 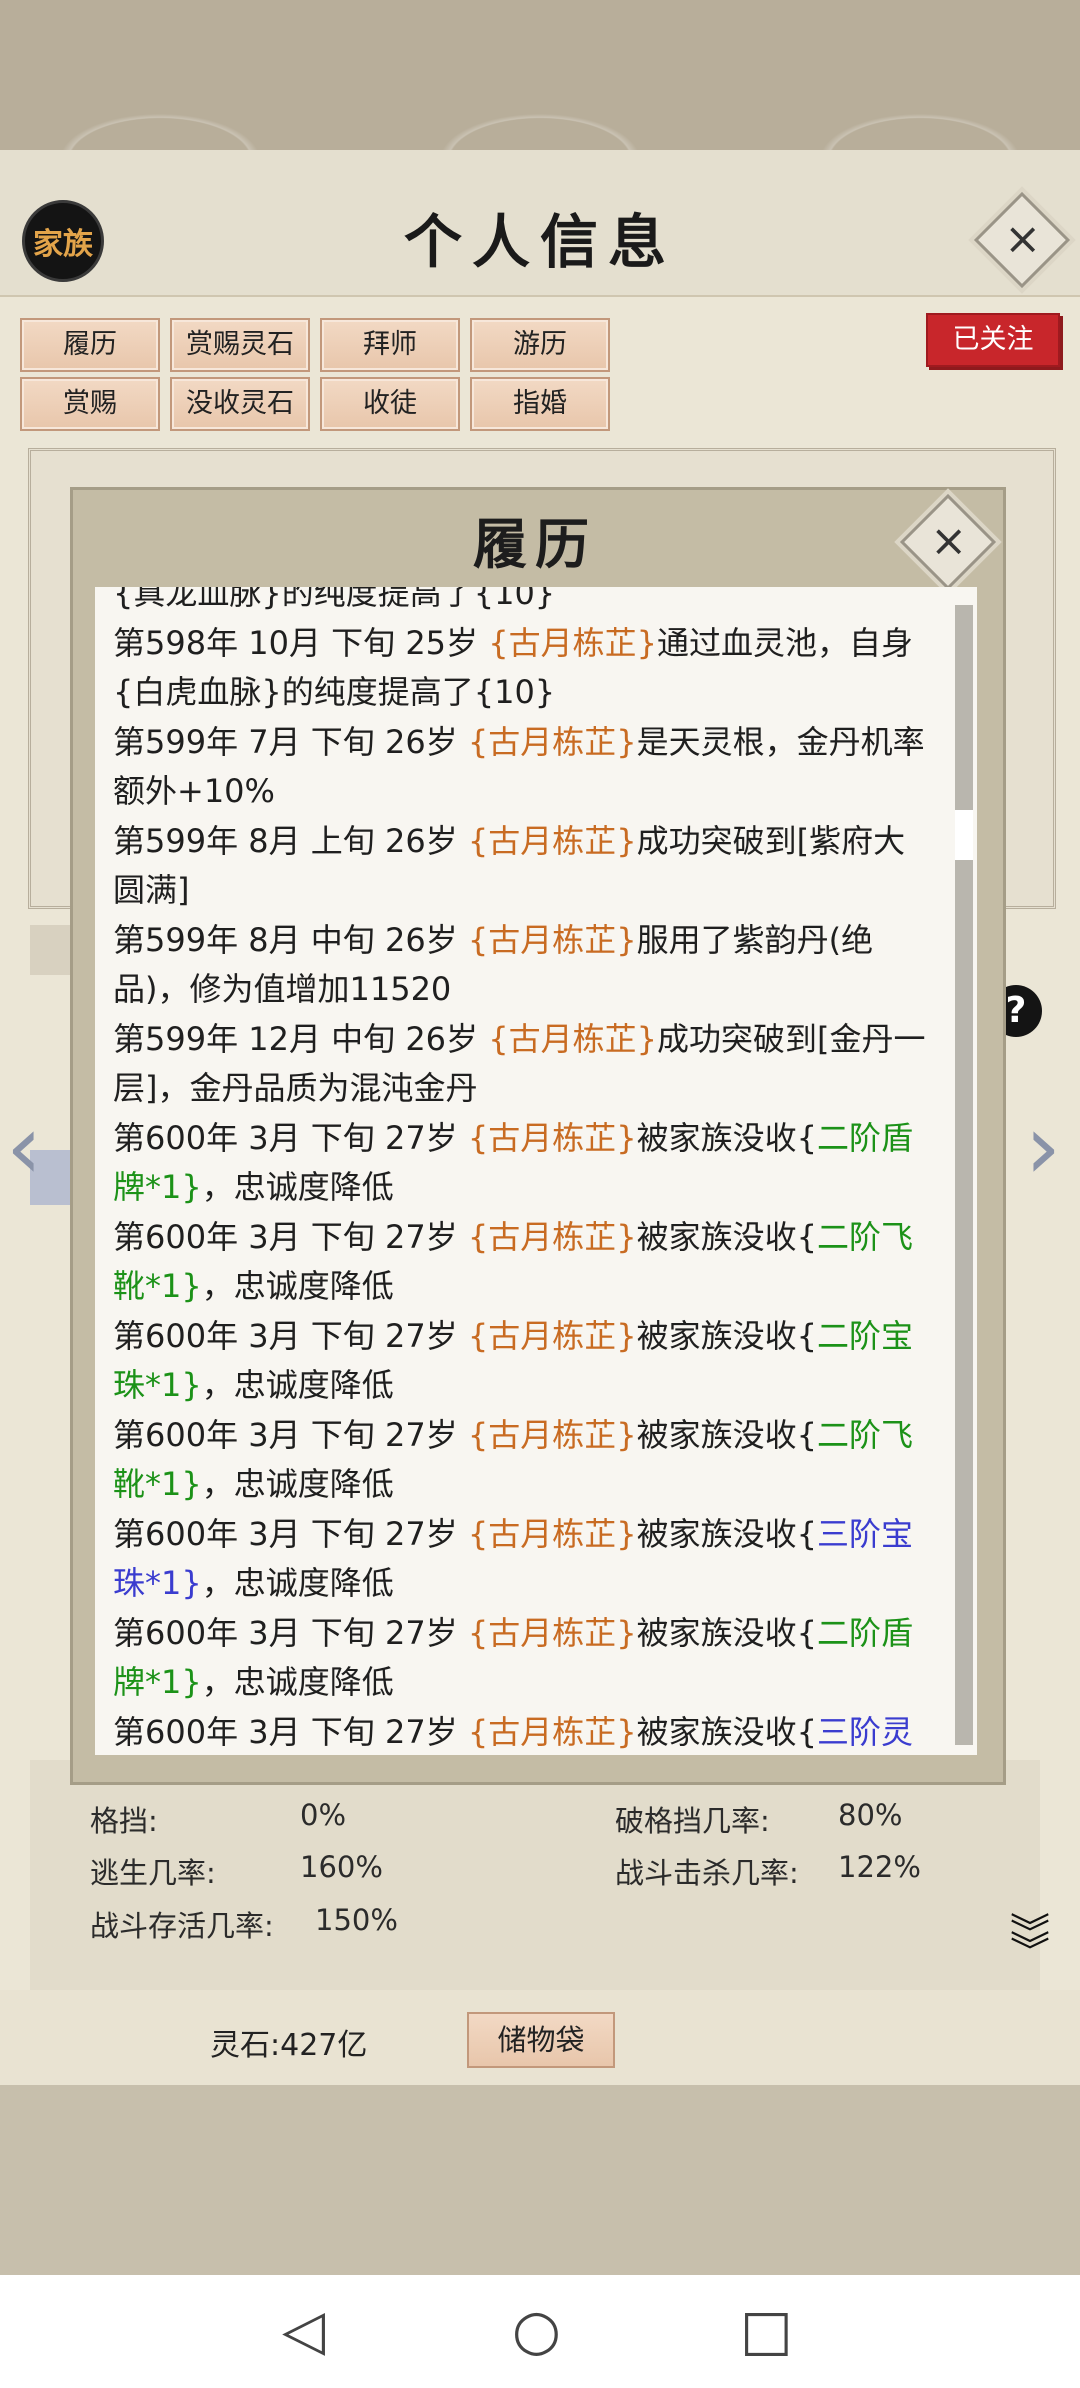 I want to click on tab-travel: 游历, so click(x=540, y=345).